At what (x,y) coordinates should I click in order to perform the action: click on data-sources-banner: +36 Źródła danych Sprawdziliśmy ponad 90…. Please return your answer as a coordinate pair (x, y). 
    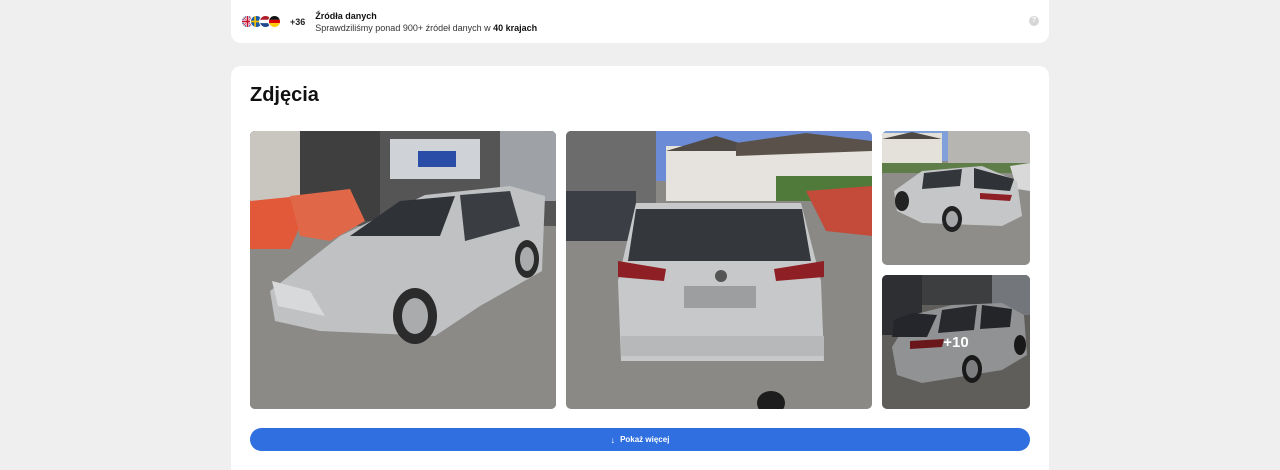
    Looking at the image, I should click on (640, 21).